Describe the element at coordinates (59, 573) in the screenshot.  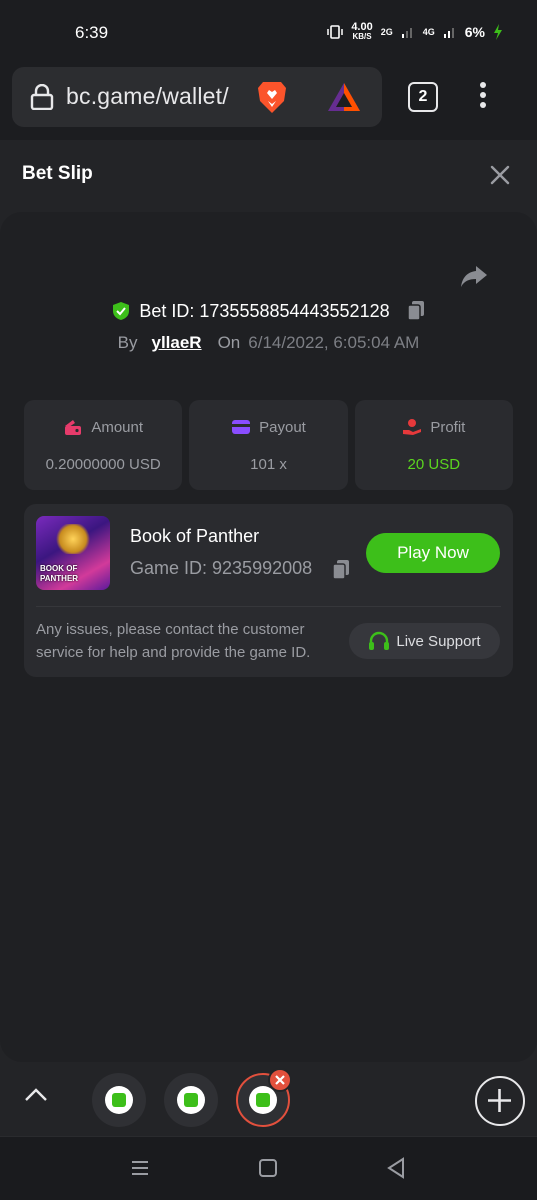
I see `thumbnail-title: BOOK OF PANTHER` at that location.